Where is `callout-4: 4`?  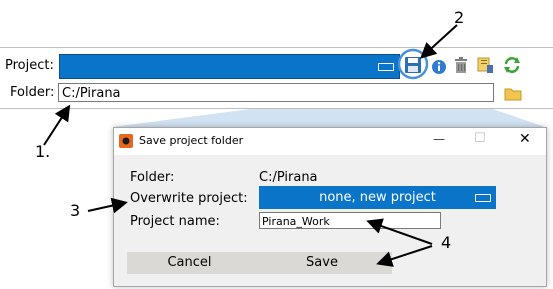 callout-4: 4 is located at coordinates (446, 242).